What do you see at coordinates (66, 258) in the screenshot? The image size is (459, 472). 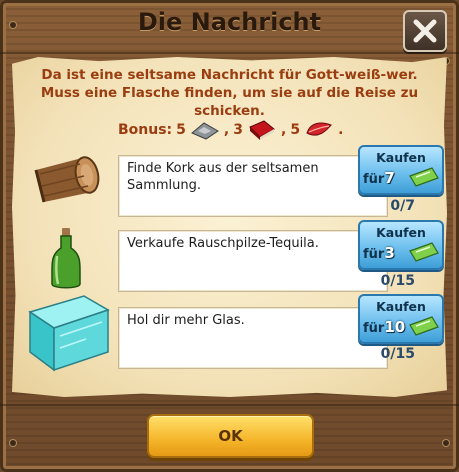 I see `green-bottle-icon` at bounding box center [66, 258].